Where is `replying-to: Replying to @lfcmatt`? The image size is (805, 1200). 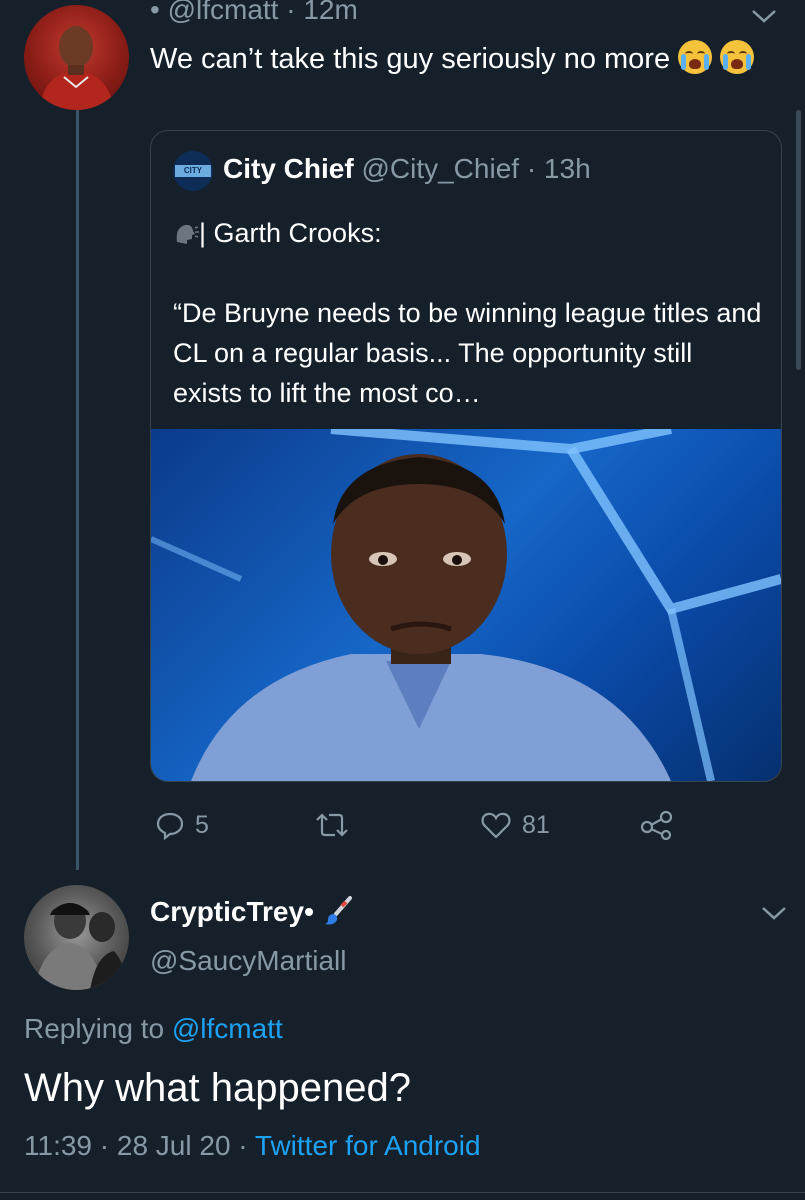
replying-to: Replying to @lfcmatt is located at coordinates (153, 1029).